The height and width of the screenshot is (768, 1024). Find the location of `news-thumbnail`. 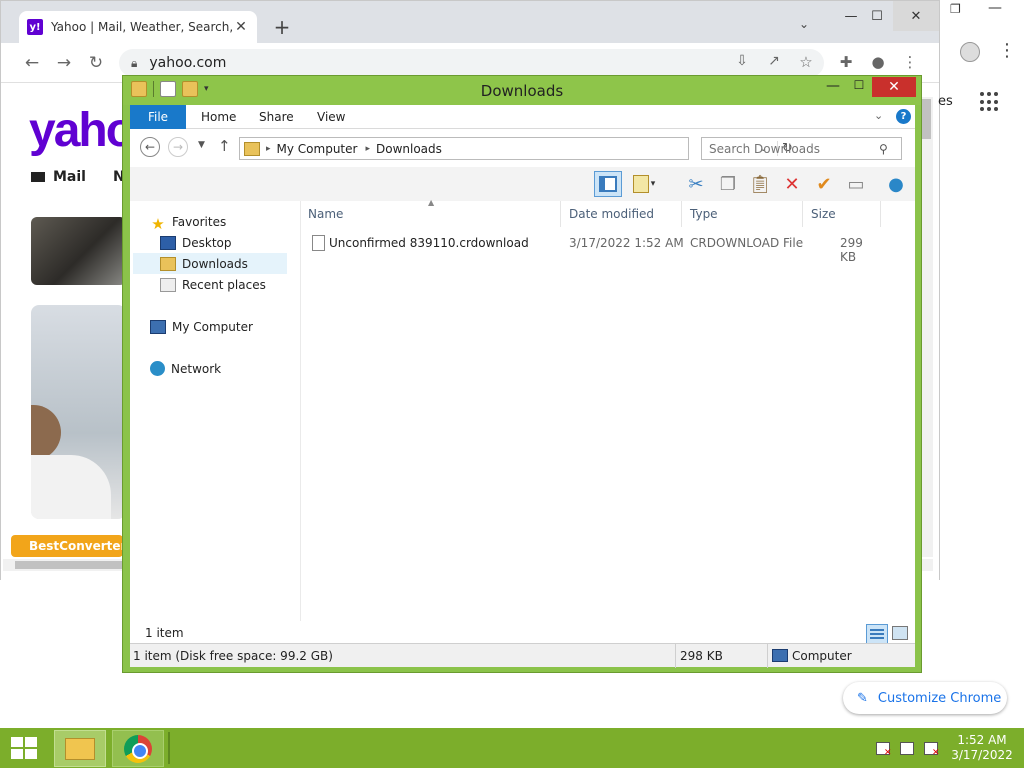

news-thumbnail is located at coordinates (78, 251).